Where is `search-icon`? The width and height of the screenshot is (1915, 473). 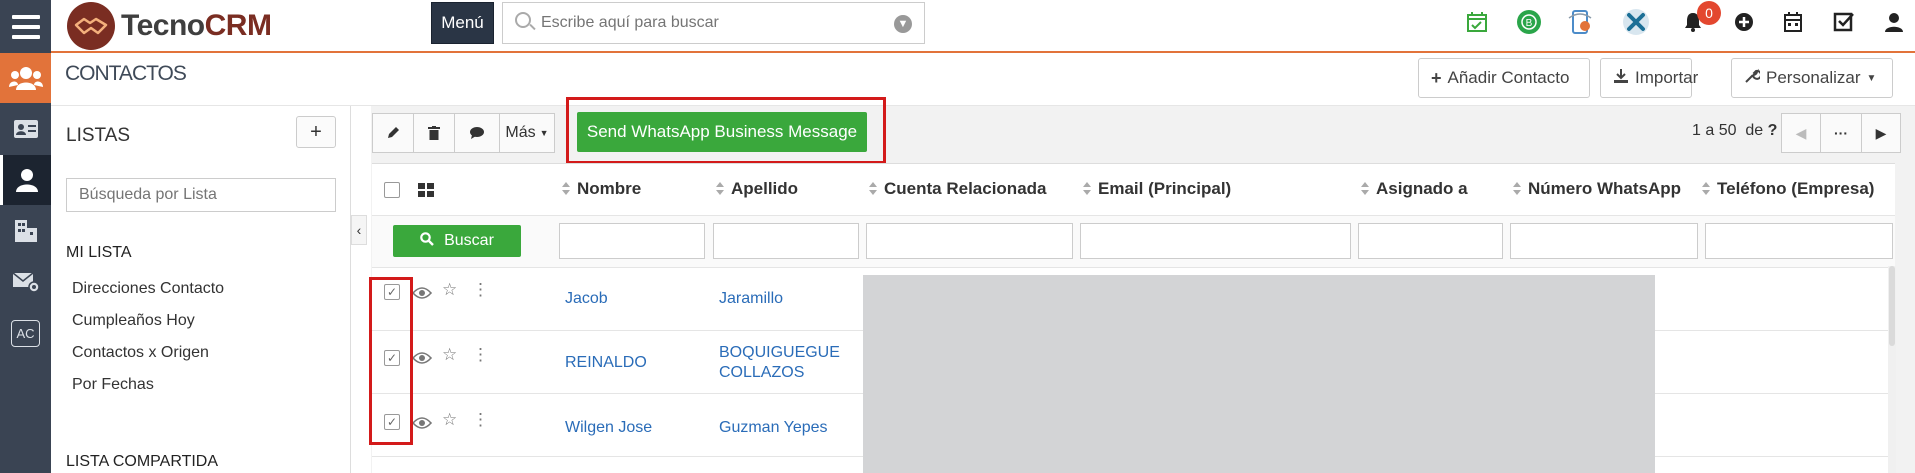 search-icon is located at coordinates (427, 241).